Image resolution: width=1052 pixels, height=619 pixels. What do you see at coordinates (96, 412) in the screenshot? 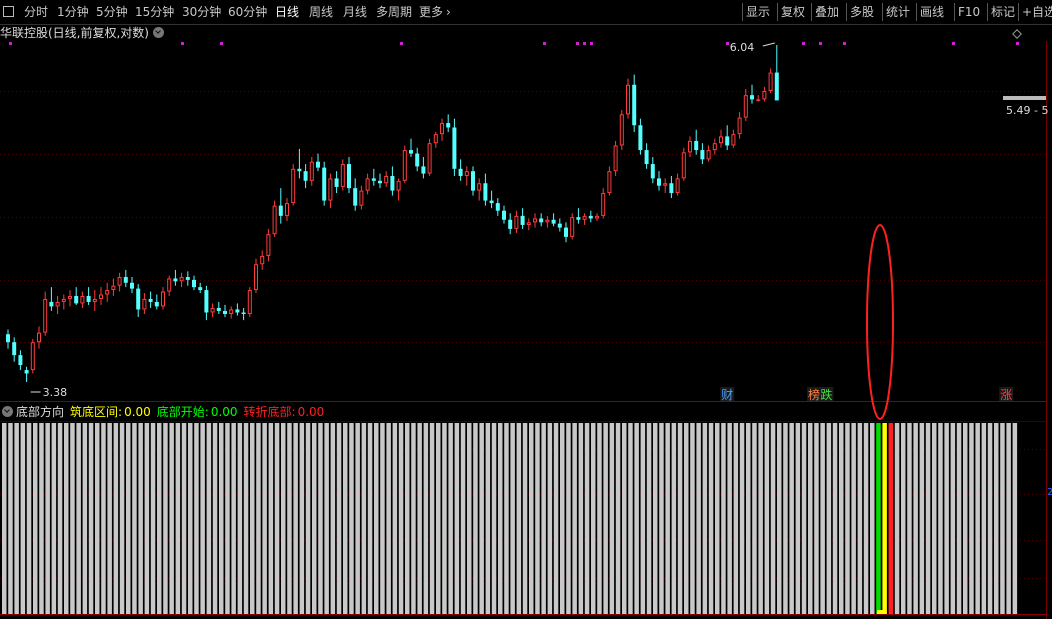
I see `indicator-label-0: 筑底区间:` at bounding box center [96, 412].